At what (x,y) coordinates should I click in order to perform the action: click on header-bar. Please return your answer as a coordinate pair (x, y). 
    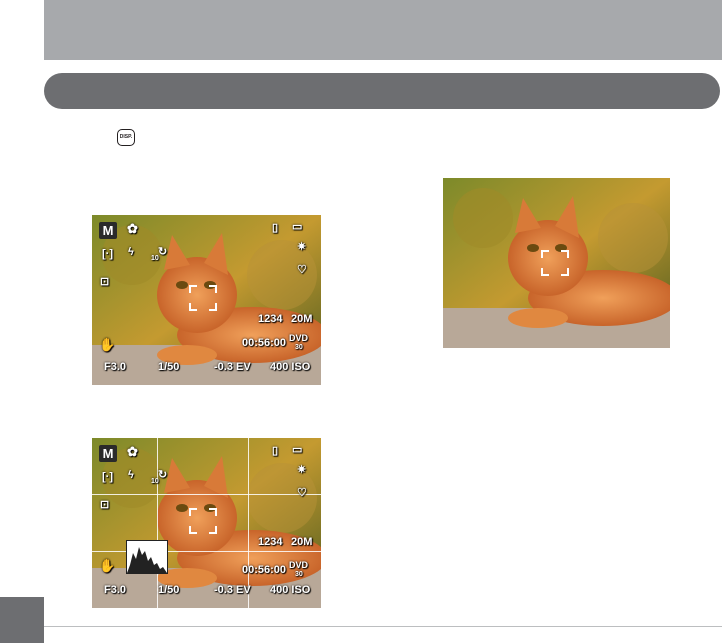
    Looking at the image, I should click on (383, 30).